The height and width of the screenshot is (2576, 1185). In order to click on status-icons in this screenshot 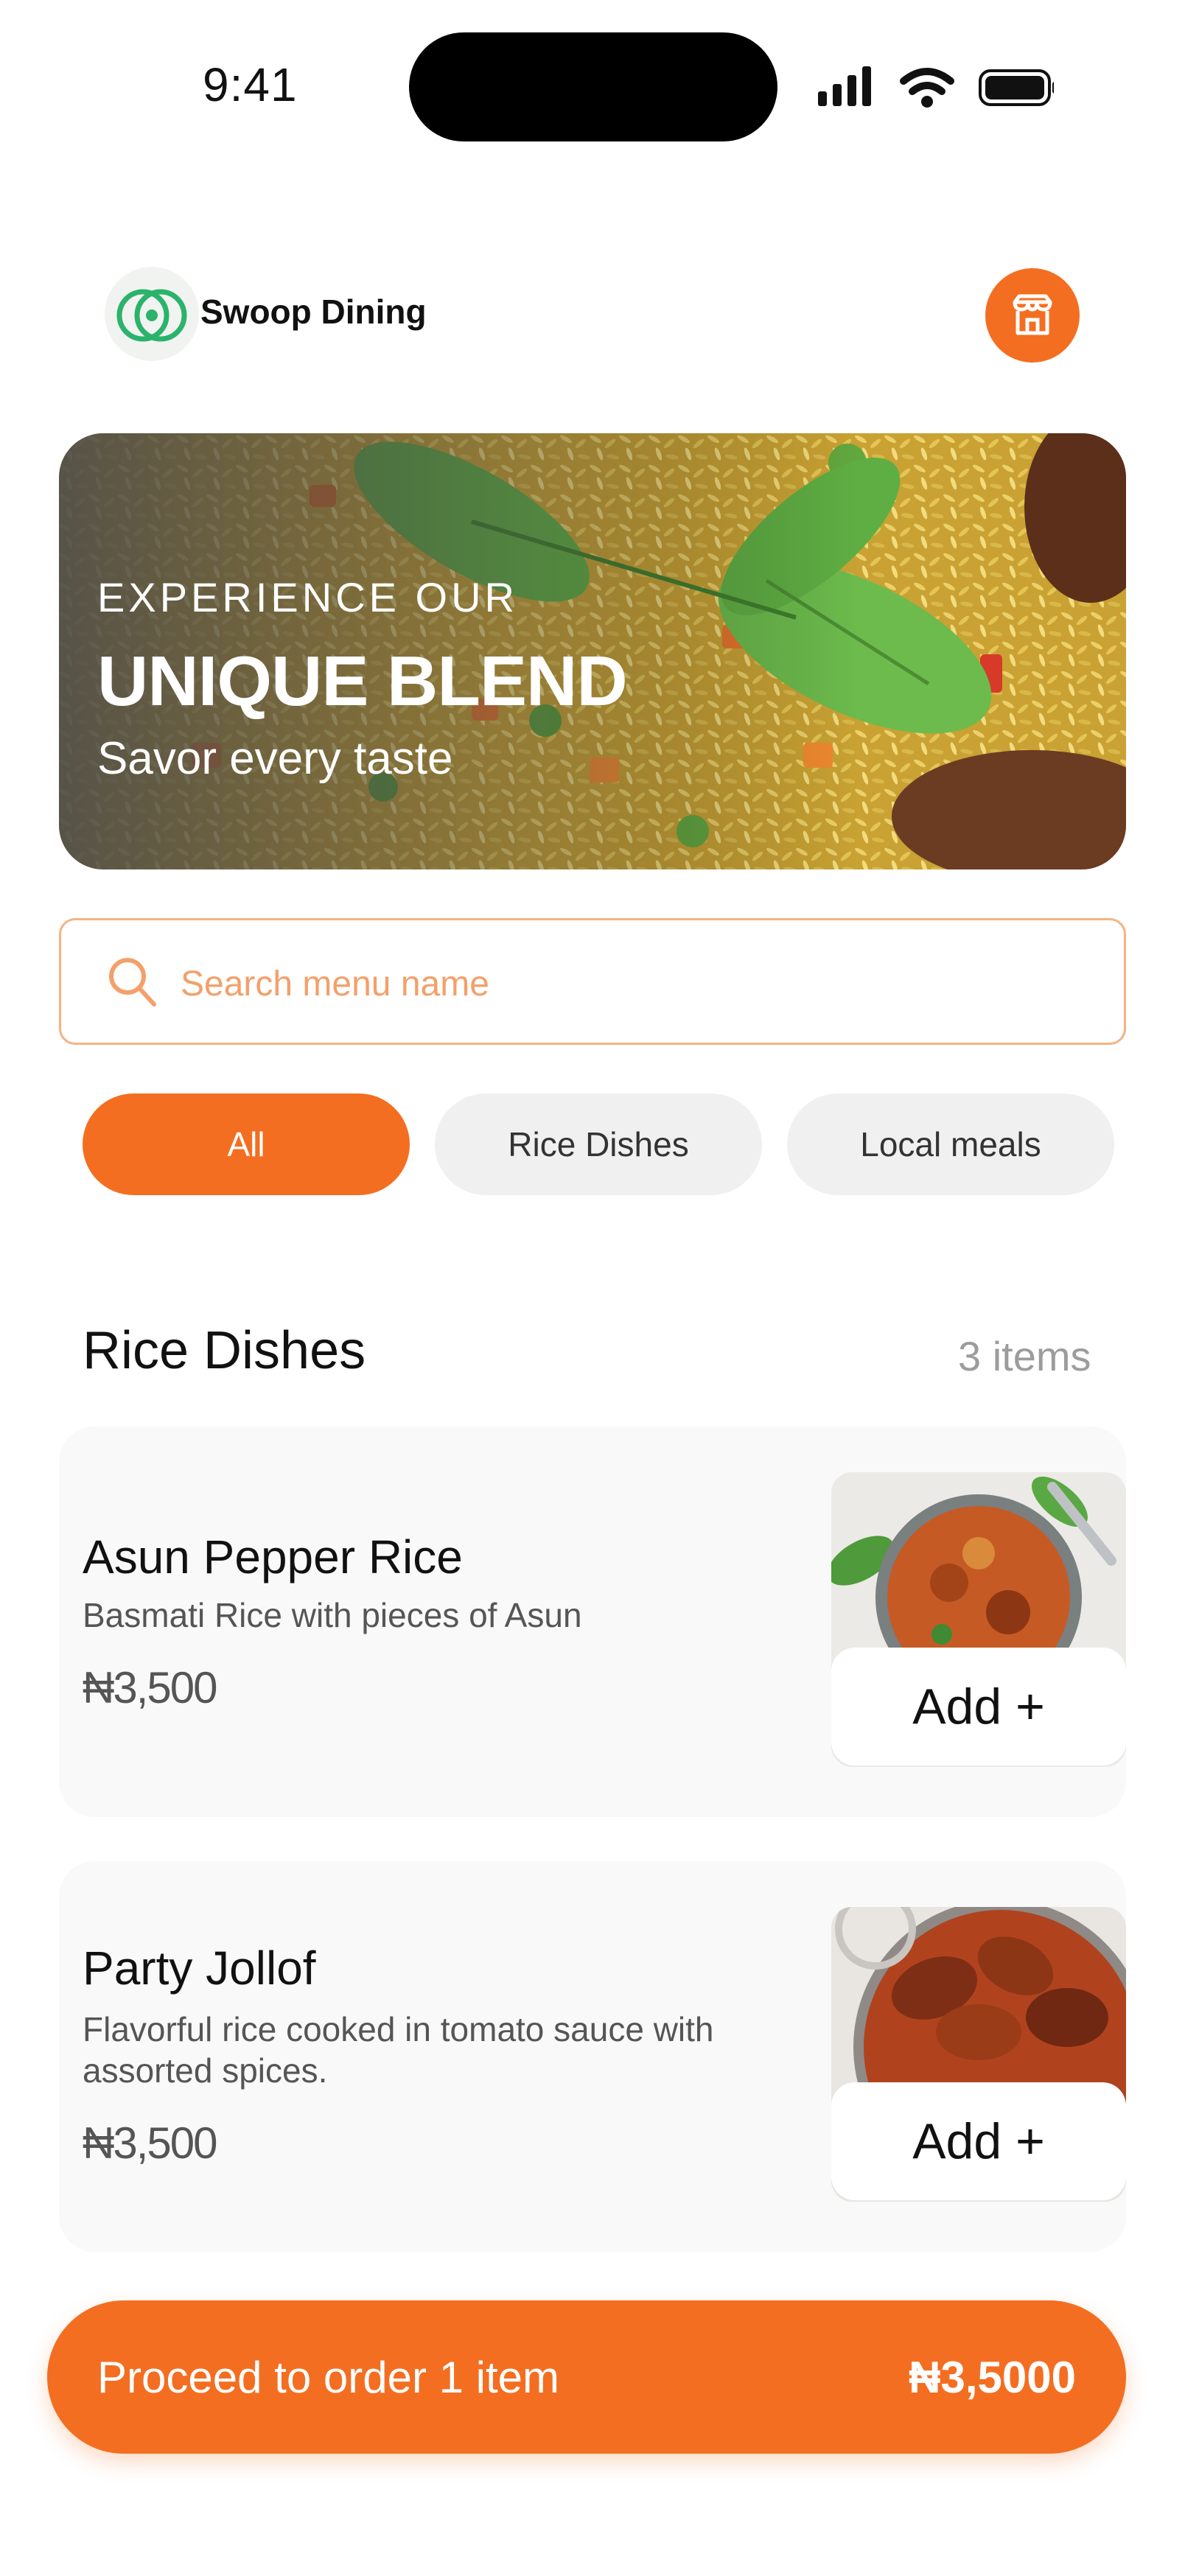, I will do `click(937, 87)`.